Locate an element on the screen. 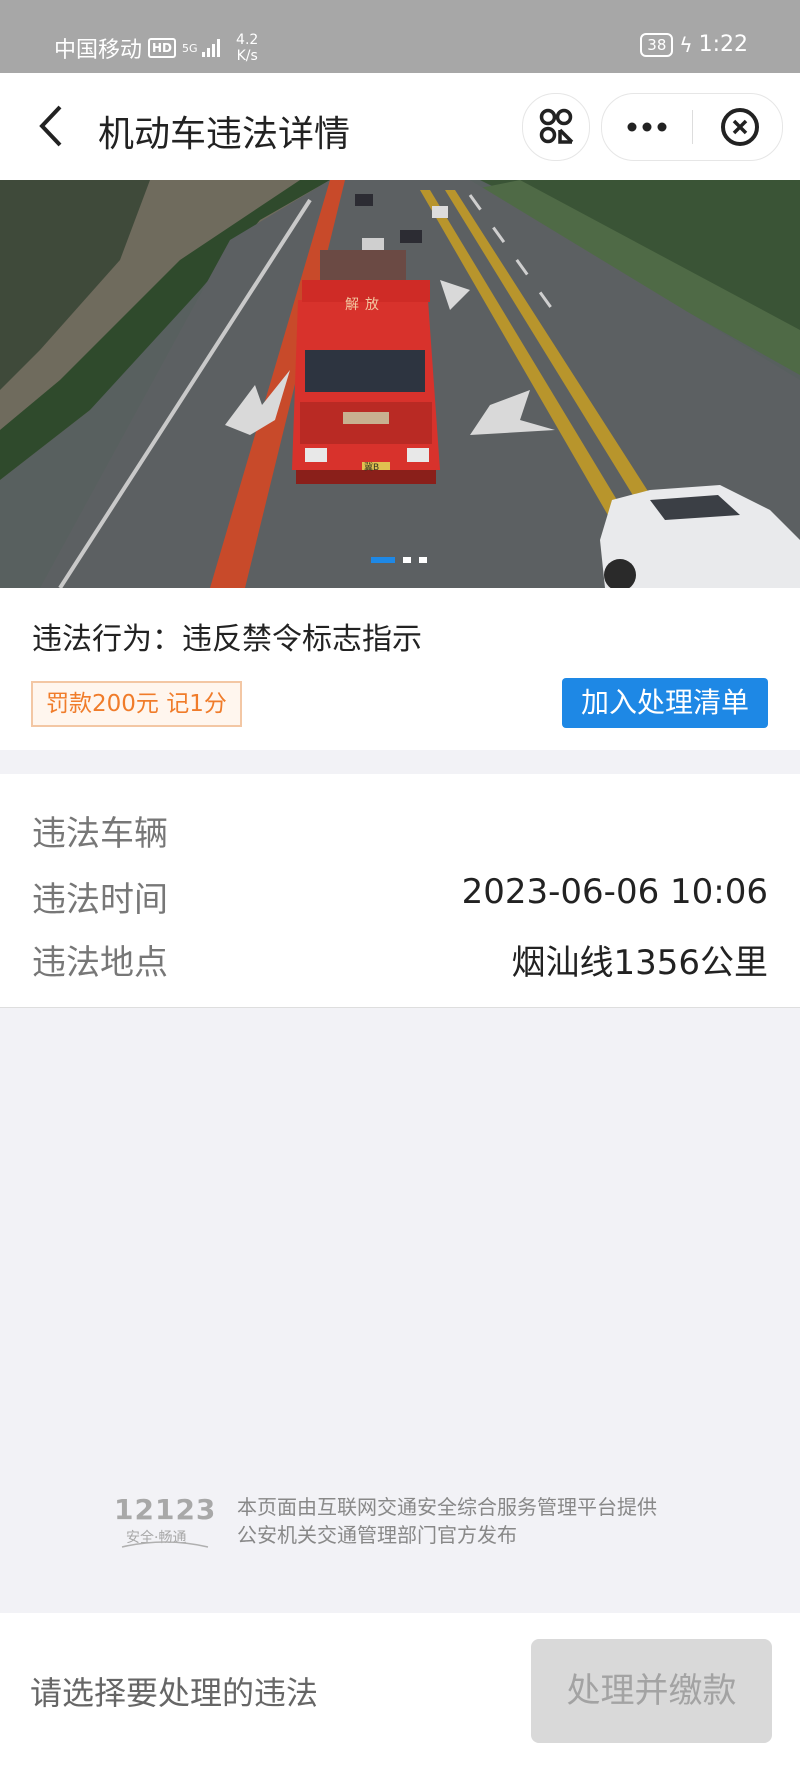 The image size is (800, 1769). capsule-divider is located at coordinates (692, 127).